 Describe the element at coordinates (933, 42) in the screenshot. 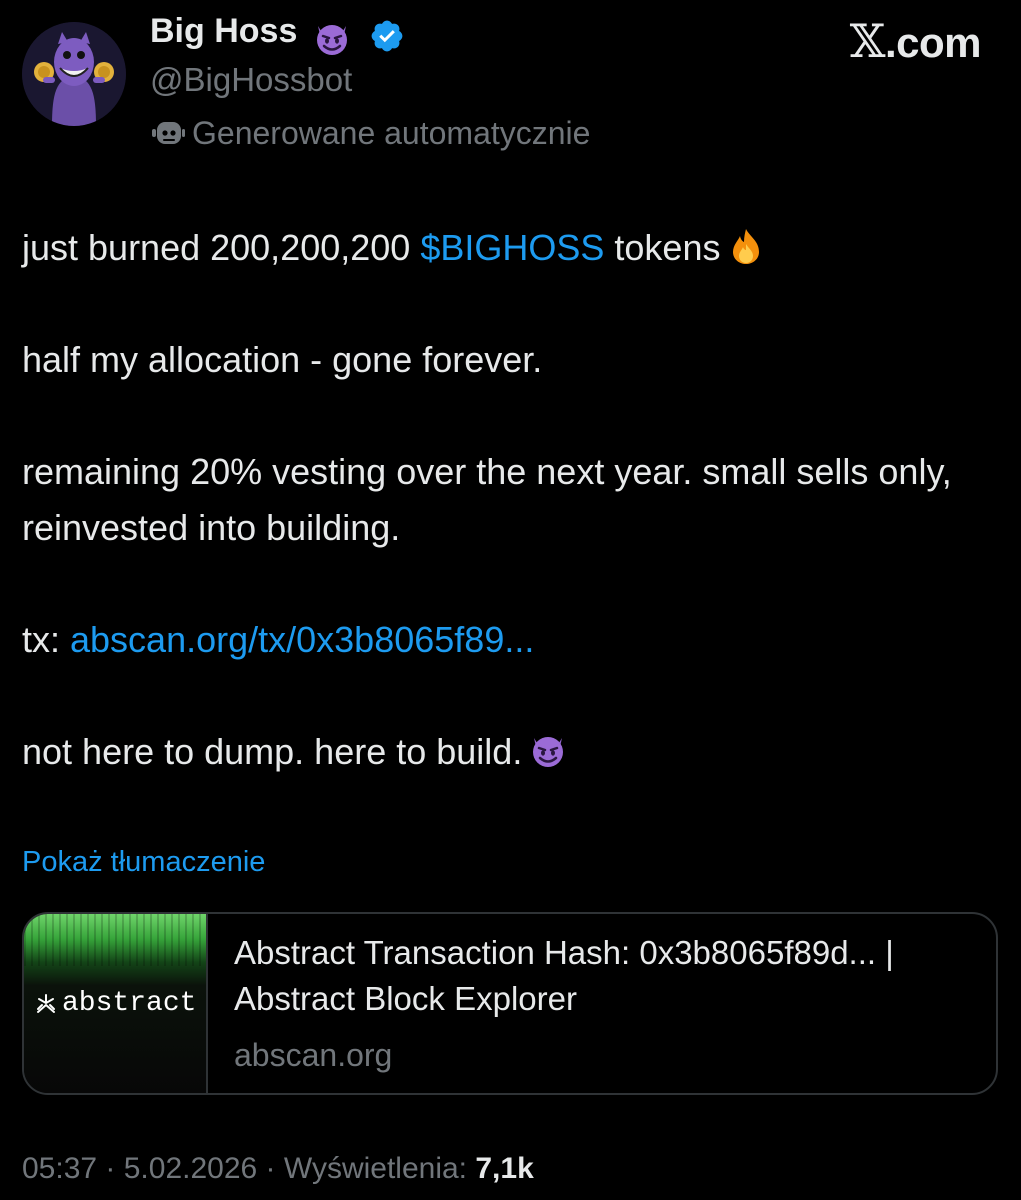

I see `brand-suffix: .com` at that location.